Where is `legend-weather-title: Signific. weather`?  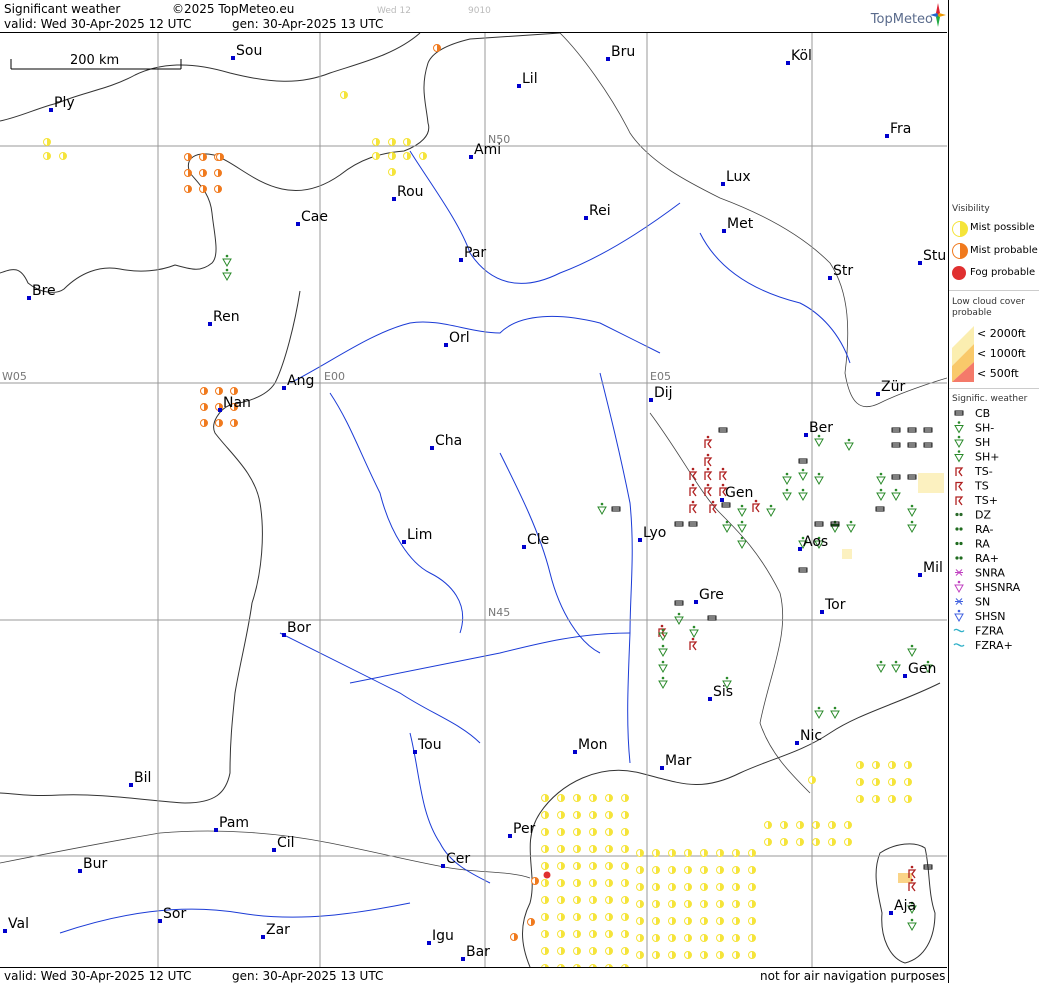 legend-weather-title: Signific. weather is located at coordinates (990, 399).